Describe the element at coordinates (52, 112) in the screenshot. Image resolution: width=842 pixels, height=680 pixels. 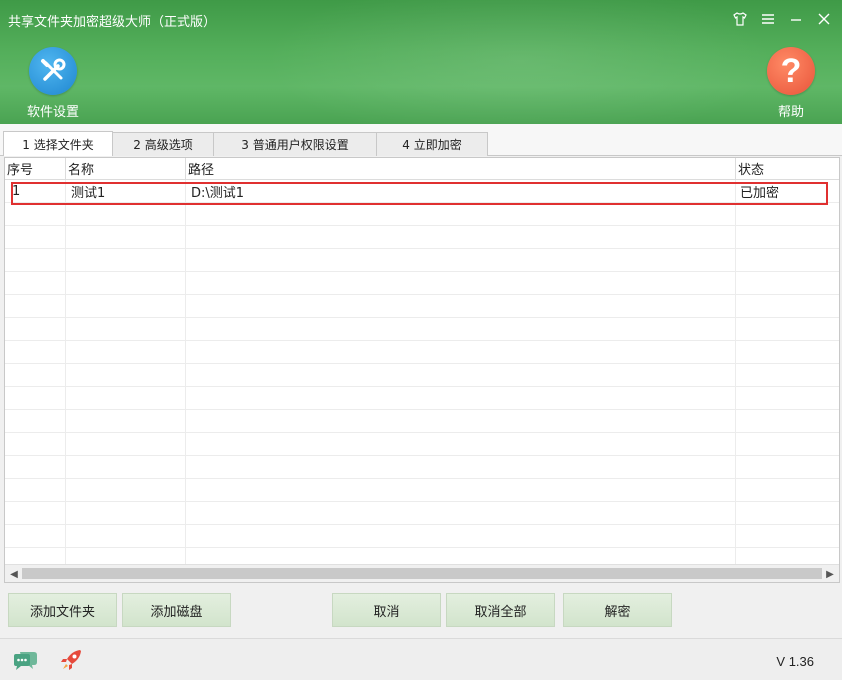
I see `settings-label: 软件设置` at that location.